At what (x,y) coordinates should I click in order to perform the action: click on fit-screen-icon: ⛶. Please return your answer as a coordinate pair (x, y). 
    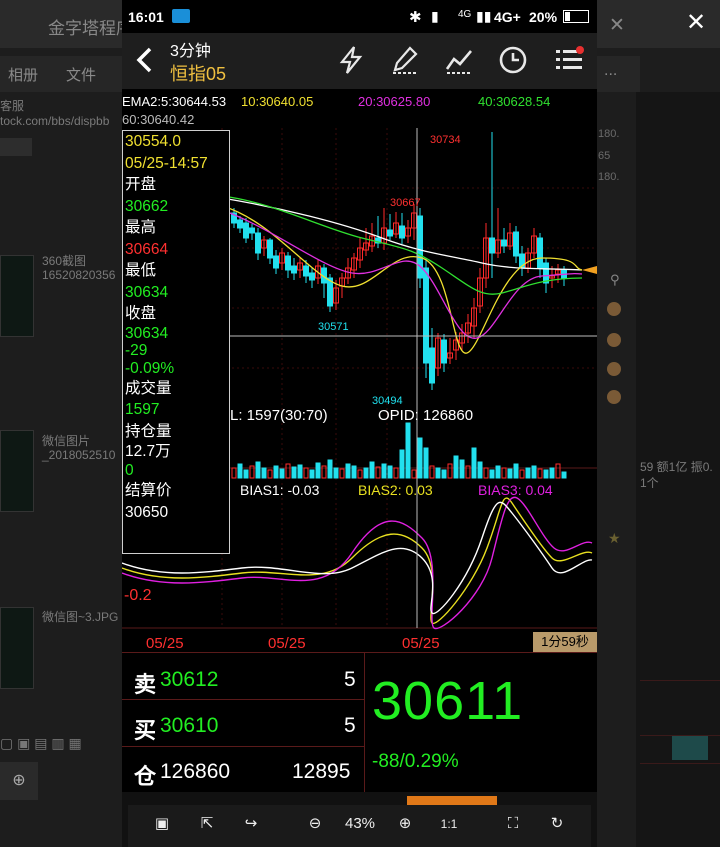
    Looking at the image, I should click on (513, 824).